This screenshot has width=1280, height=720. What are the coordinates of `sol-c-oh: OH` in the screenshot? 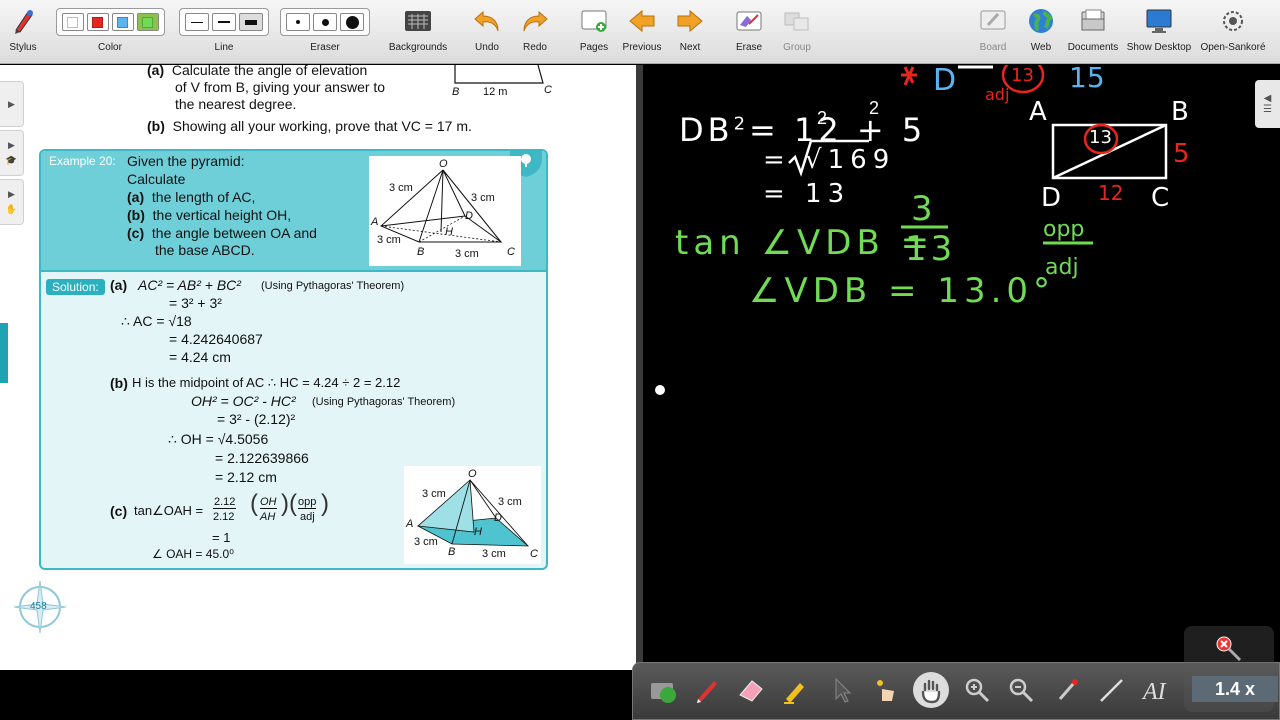 It's located at (268, 502).